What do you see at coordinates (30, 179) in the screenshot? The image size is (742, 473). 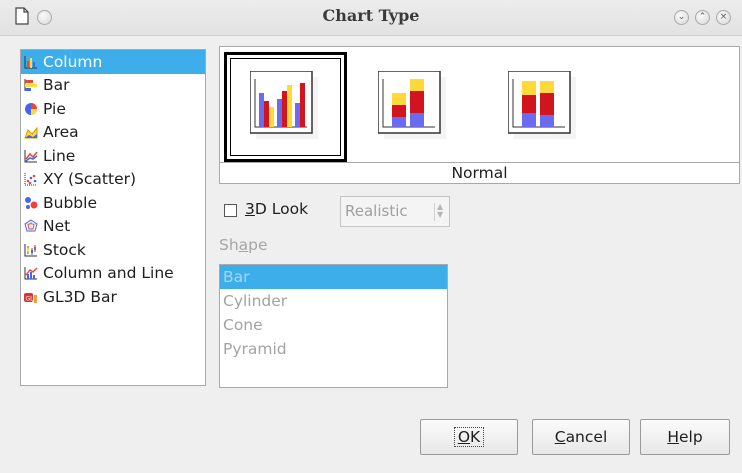 I see `scatter-chart-icon` at bounding box center [30, 179].